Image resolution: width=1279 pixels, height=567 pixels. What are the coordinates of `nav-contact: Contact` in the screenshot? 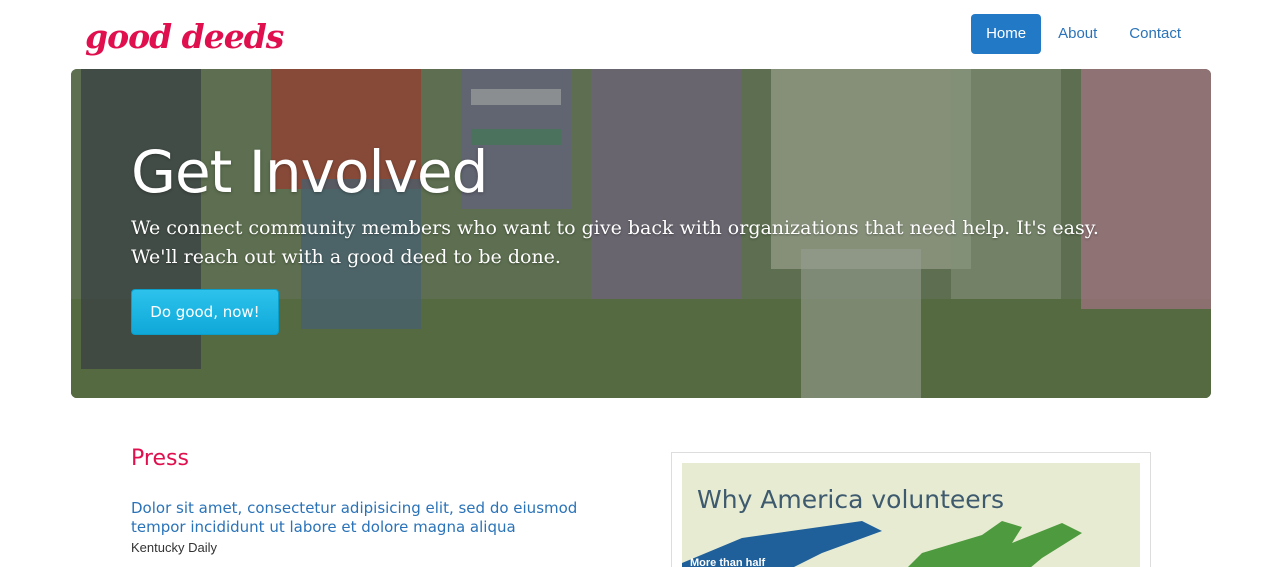 It's located at (1155, 34).